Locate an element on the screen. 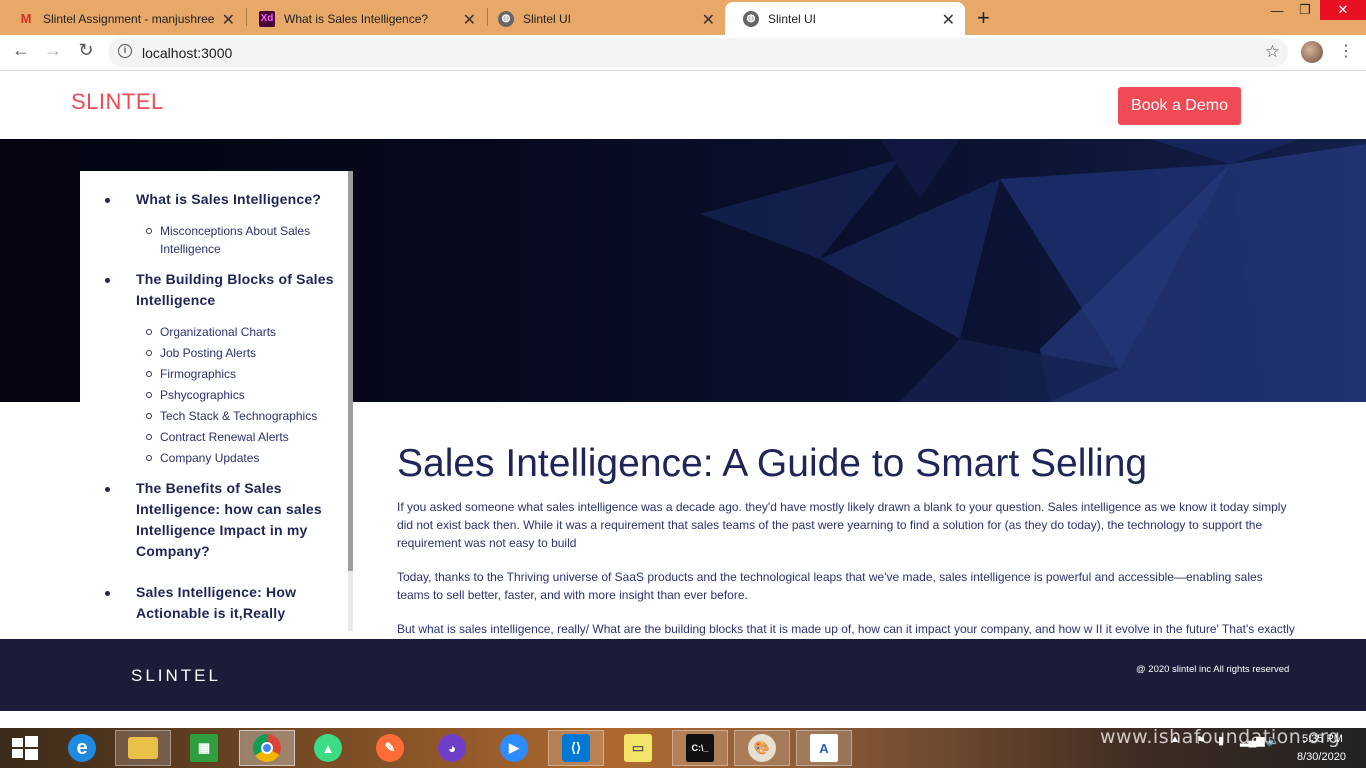  vscode-icon: ⟨⟩ is located at coordinates (576, 748).